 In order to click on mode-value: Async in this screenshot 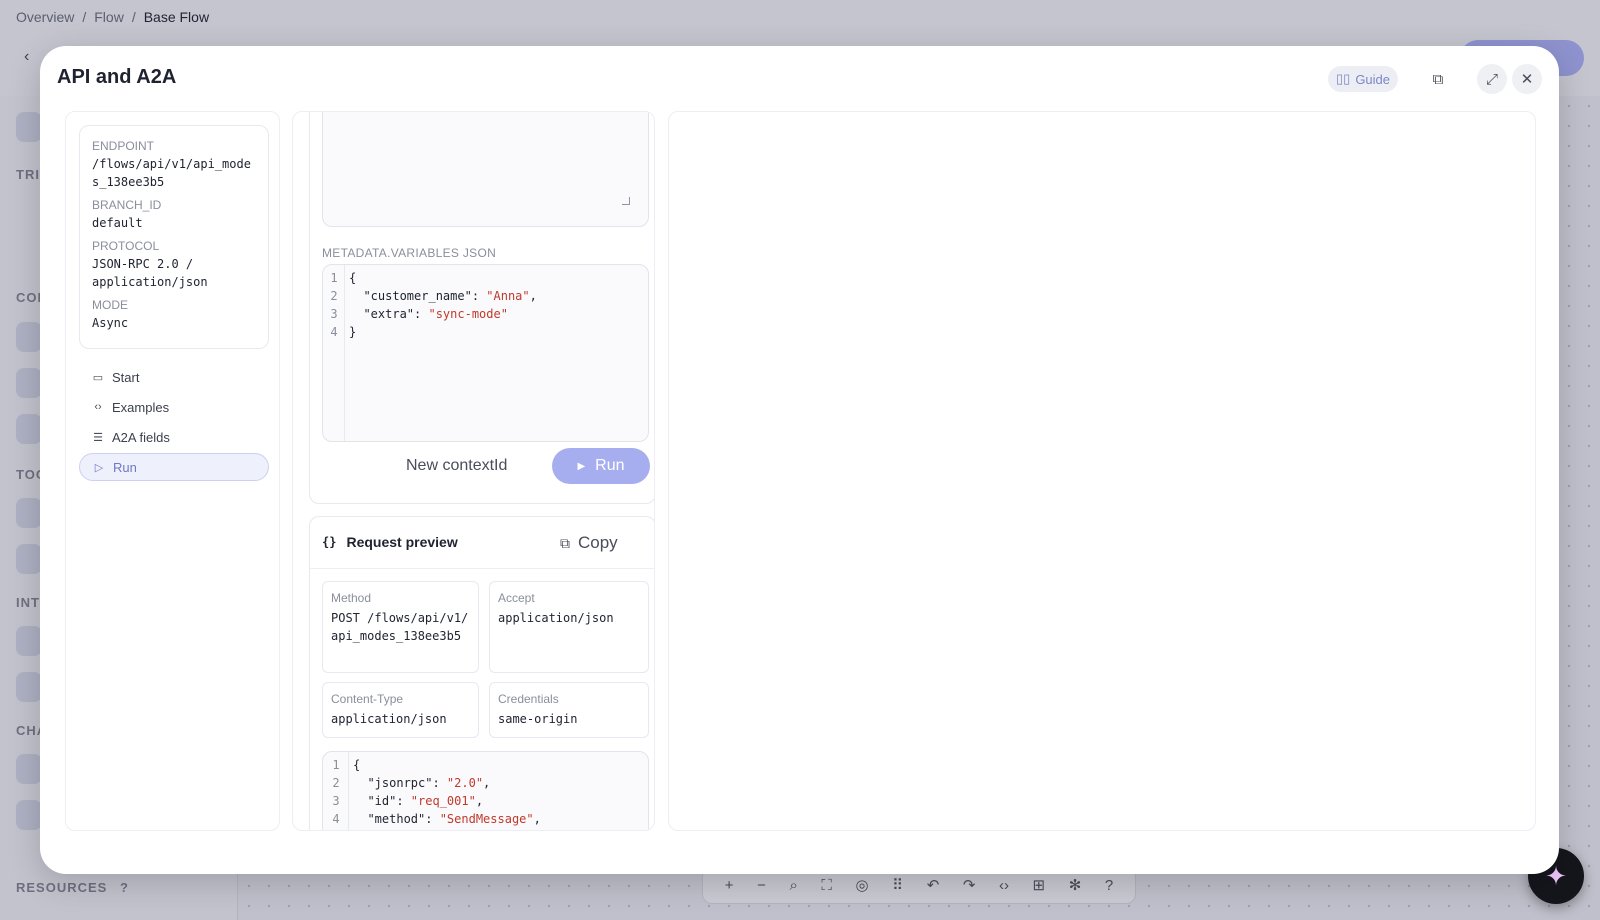, I will do `click(110, 323)`.